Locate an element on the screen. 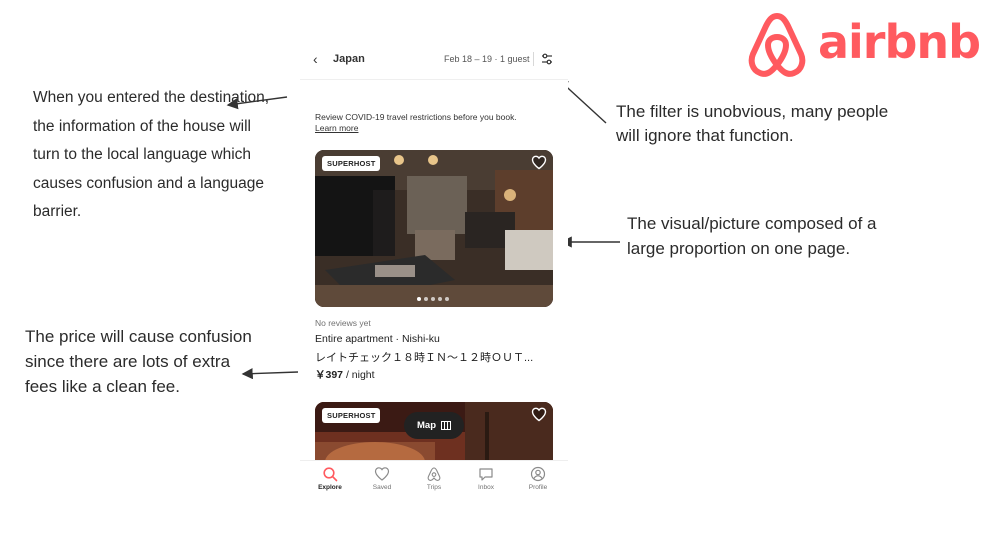  tab-label: Inbox is located at coordinates (486, 487).